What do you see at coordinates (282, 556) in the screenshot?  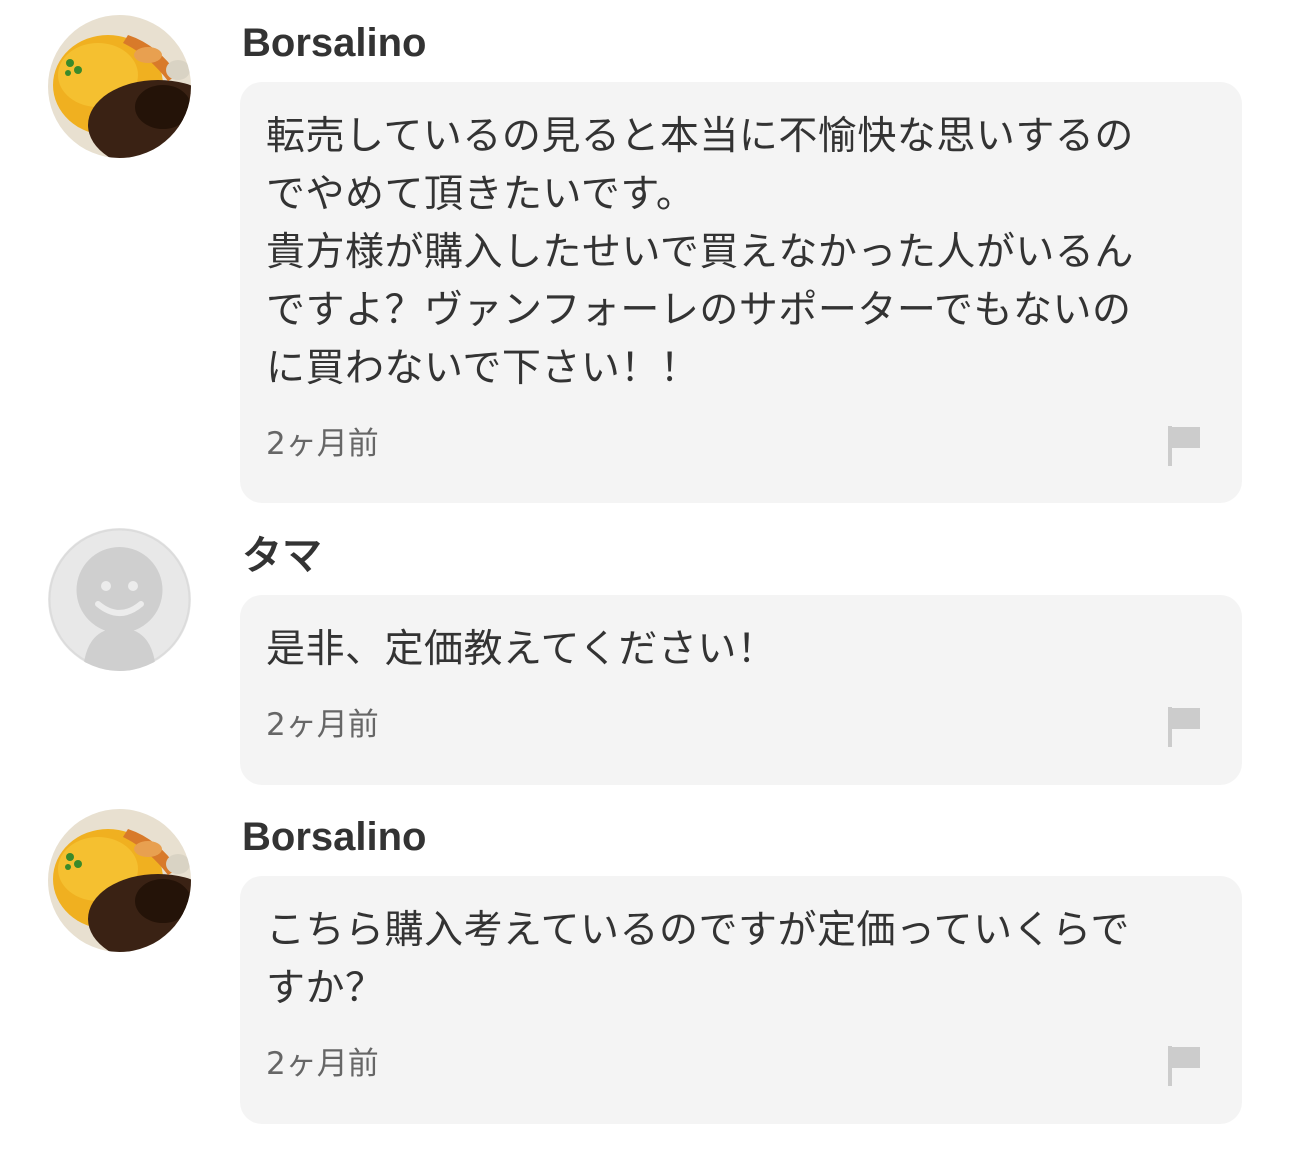 I see `username: タマ` at bounding box center [282, 556].